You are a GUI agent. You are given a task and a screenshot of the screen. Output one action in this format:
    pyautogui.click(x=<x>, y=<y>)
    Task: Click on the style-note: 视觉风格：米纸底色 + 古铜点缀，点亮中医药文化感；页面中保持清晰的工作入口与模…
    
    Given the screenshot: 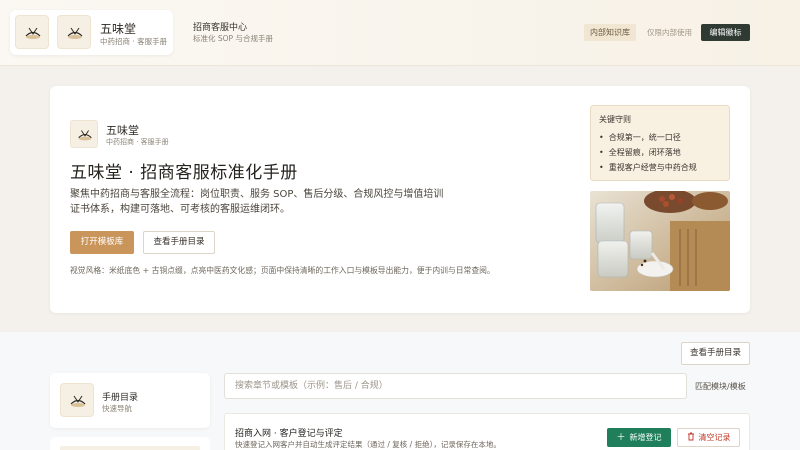 What is the action you would take?
    pyautogui.click(x=282, y=270)
    